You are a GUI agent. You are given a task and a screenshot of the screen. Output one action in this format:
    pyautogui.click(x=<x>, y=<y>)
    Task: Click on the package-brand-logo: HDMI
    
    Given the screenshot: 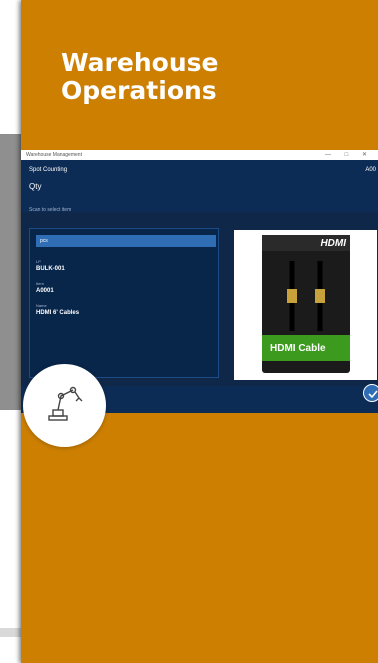 What is the action you would take?
    pyautogui.click(x=333, y=243)
    